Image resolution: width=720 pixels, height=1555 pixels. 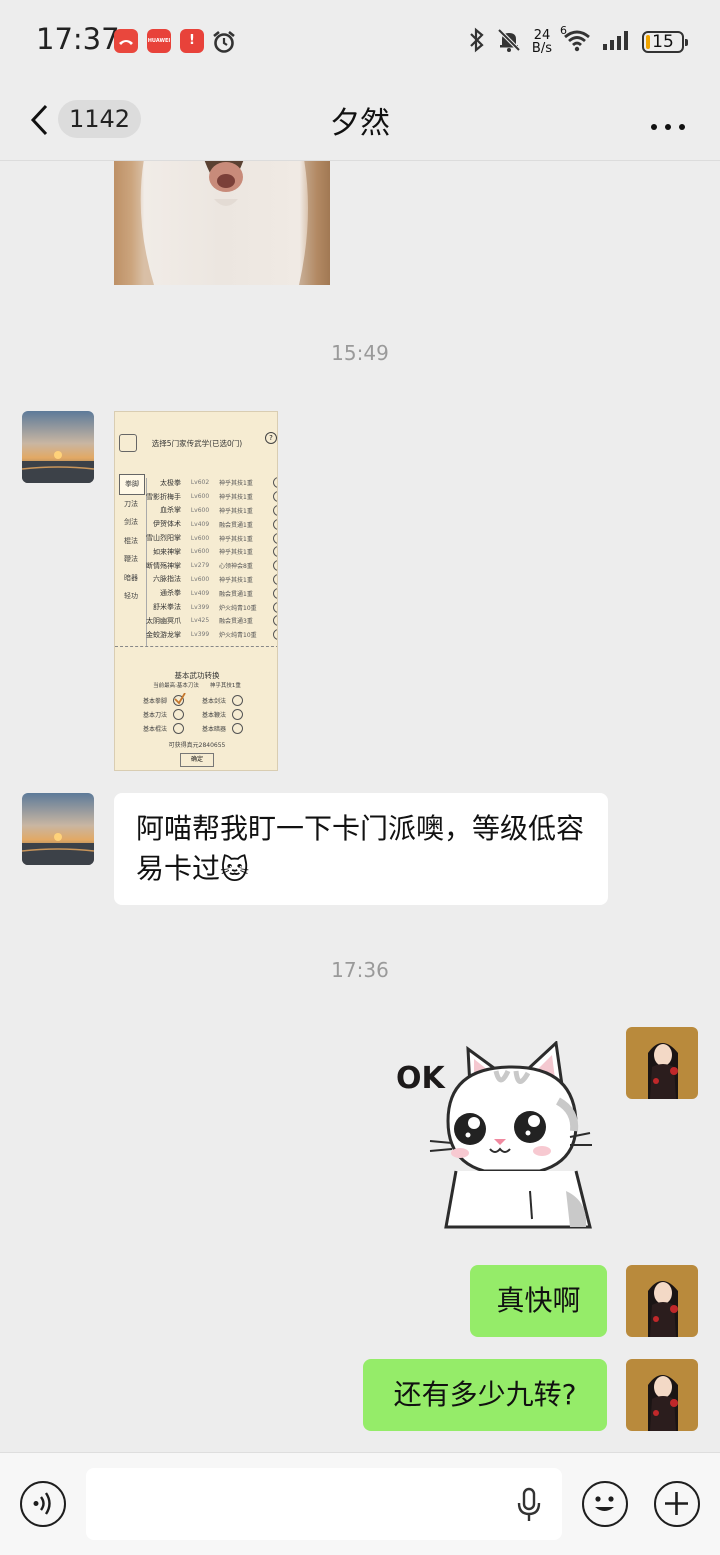 I want to click on net-speed: 24 B/s, so click(x=542, y=42).